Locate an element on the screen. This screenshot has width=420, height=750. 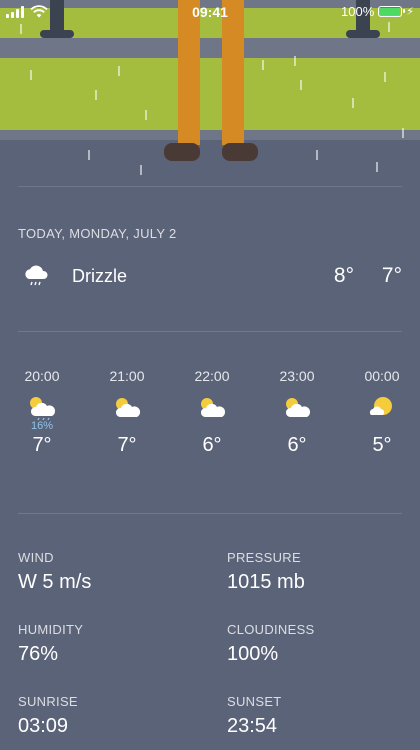
pressure-detail: PRESSURE 1015 mb is located at coordinates (322, 572).